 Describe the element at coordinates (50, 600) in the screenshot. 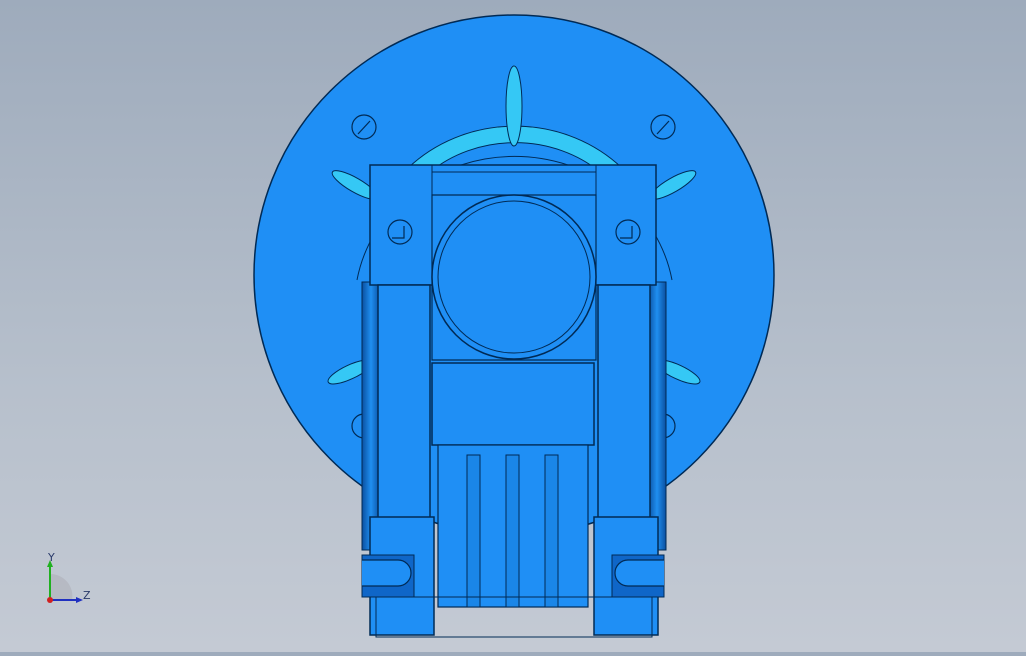

I see `x-axis-dot` at that location.